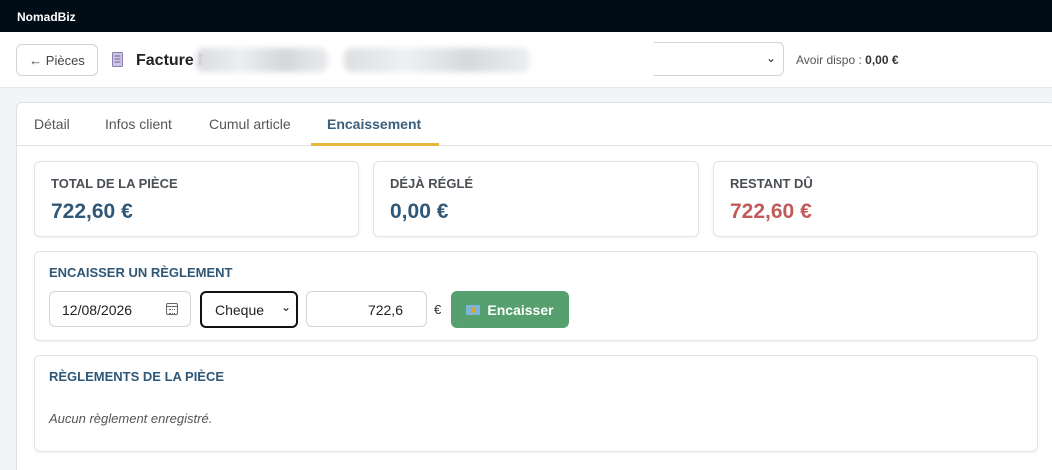 This screenshot has height=470, width=1052. What do you see at coordinates (719, 59) in the screenshot?
I see `document-select: ⌄` at bounding box center [719, 59].